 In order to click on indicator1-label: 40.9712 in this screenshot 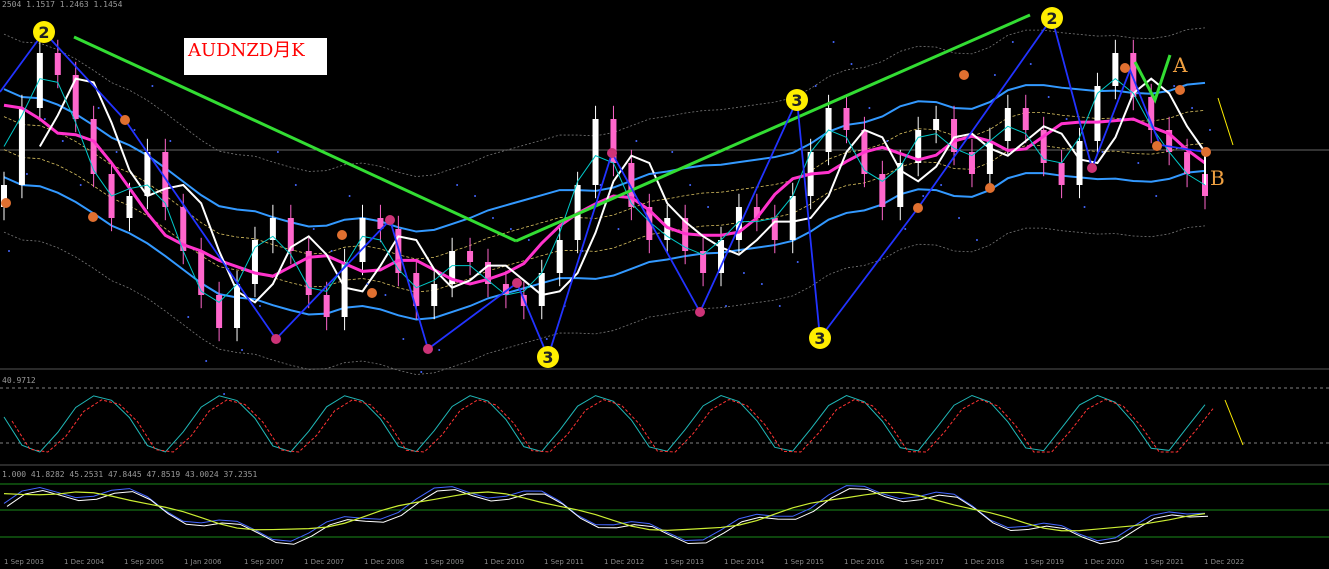, I will do `click(19, 380)`.